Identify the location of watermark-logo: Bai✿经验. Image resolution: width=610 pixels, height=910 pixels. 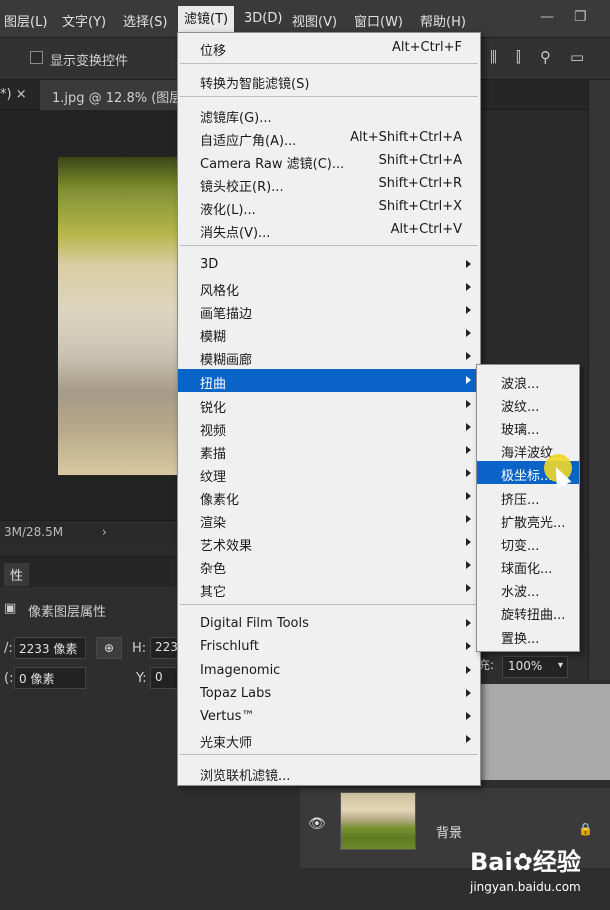
(525, 862).